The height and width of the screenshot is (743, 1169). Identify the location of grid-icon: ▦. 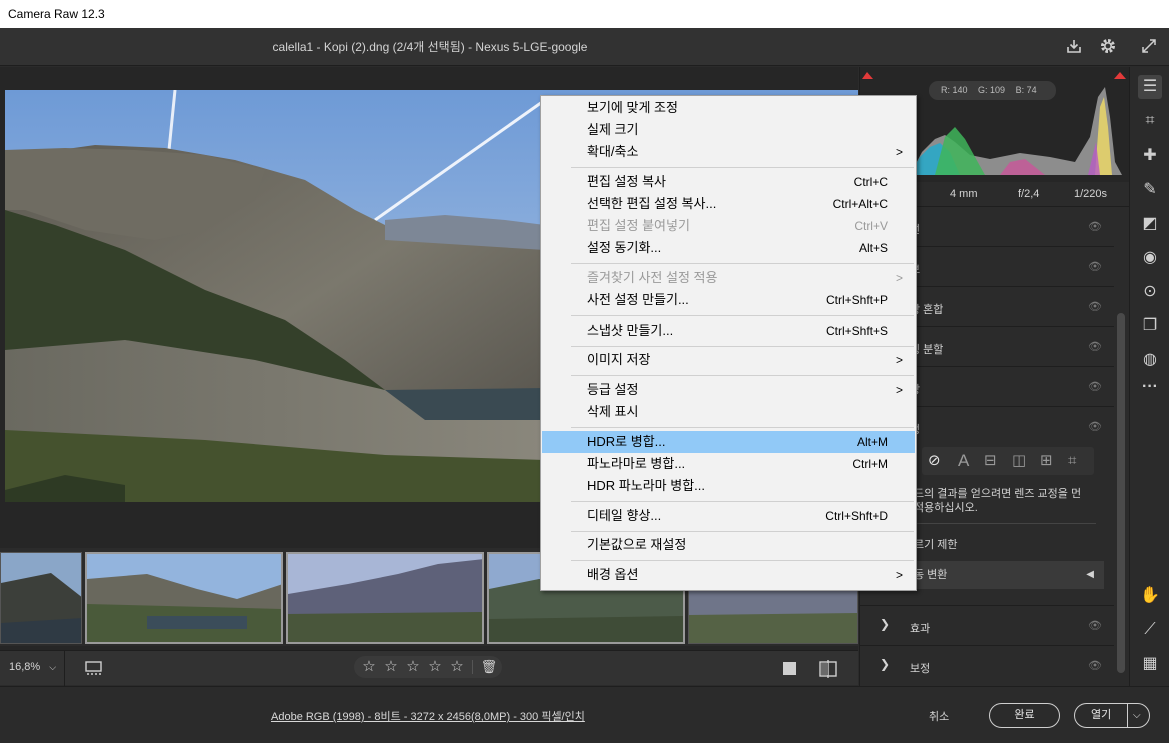
(1150, 664).